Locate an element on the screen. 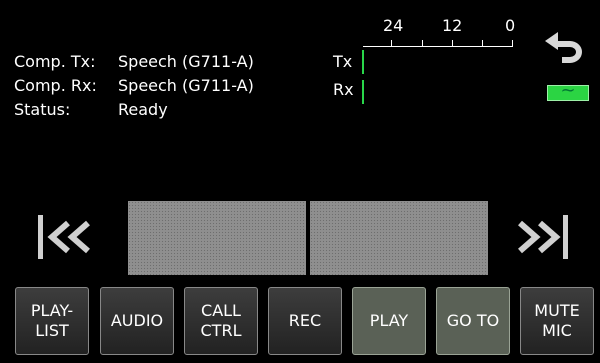  playlist-button: PLAY- LIST is located at coordinates (52, 321).